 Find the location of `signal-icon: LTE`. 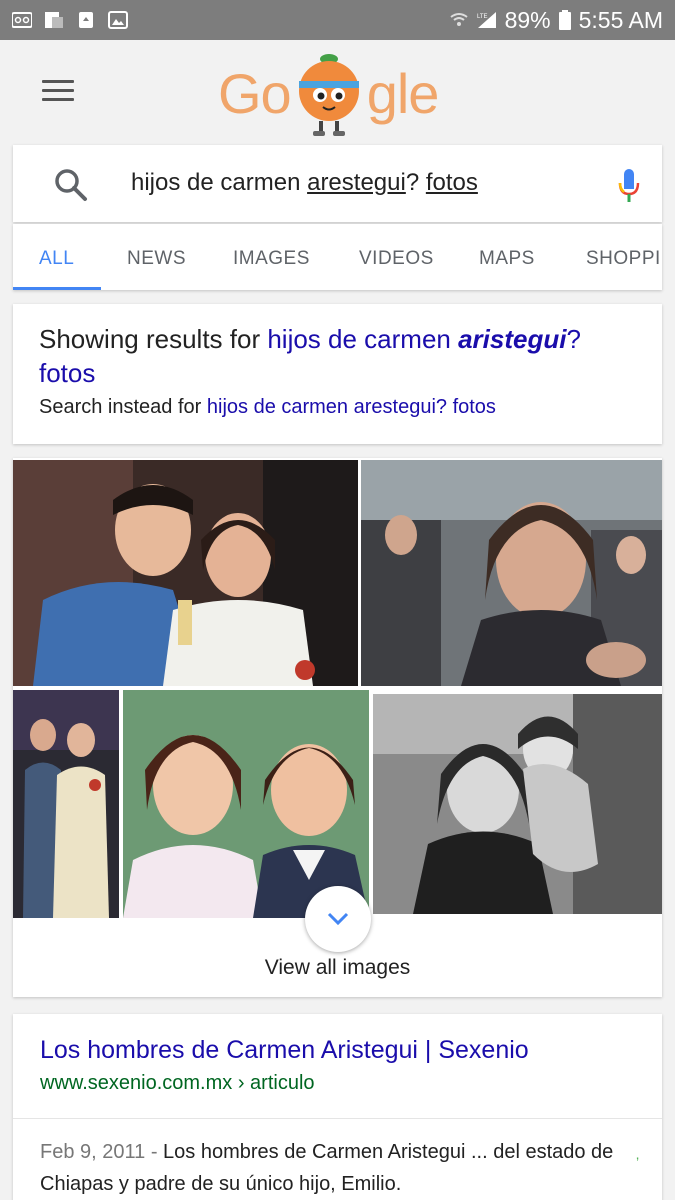

signal-icon: LTE is located at coordinates (486, 20).